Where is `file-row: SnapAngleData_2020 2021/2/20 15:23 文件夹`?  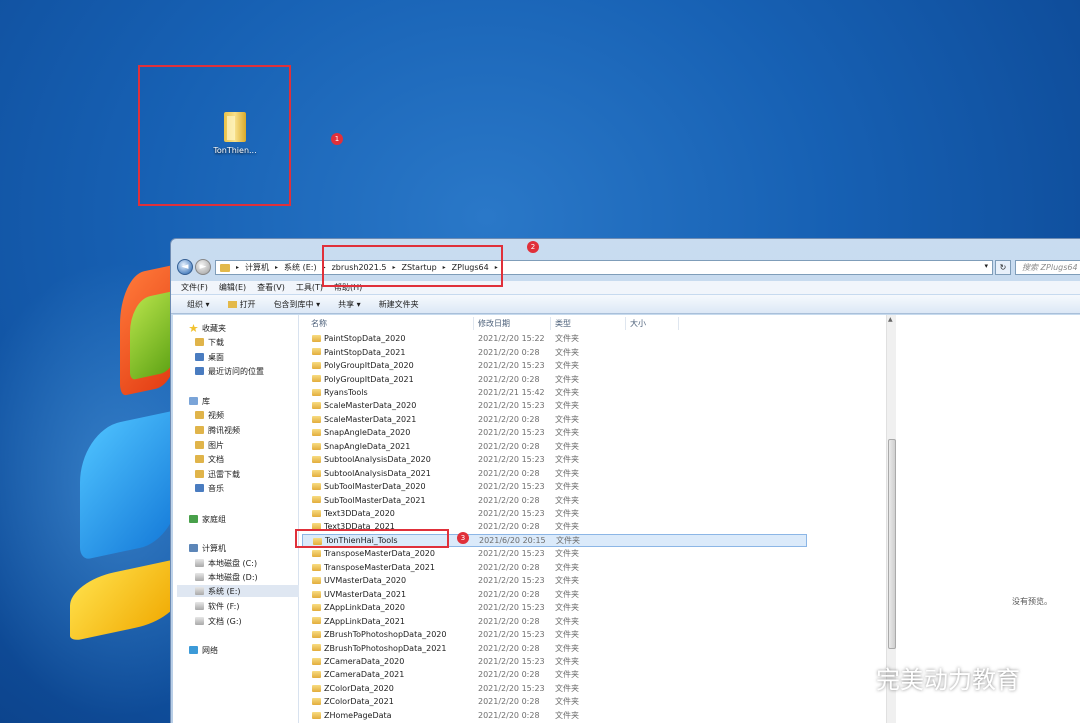
file-row: SnapAngleData_2020 2021/2/20 15:23 文件夹 is located at coordinates (554, 432).